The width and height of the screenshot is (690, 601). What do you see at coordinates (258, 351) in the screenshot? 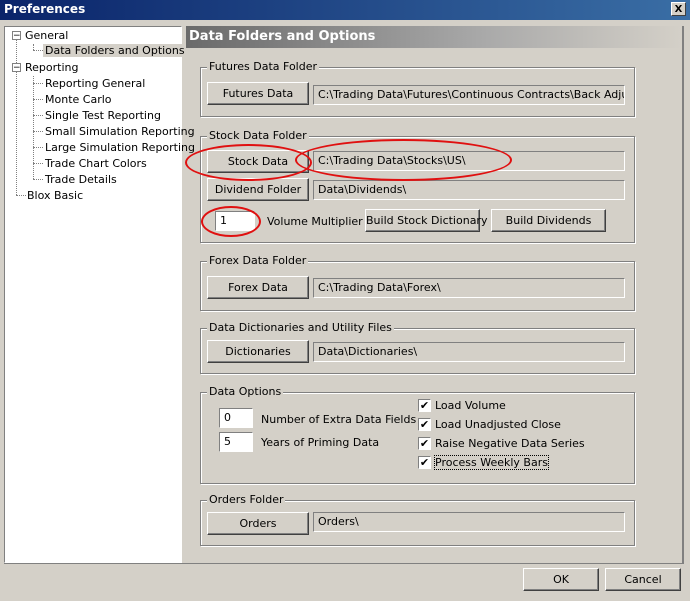
I see `dictionaries-button: Dictionaries` at bounding box center [258, 351].